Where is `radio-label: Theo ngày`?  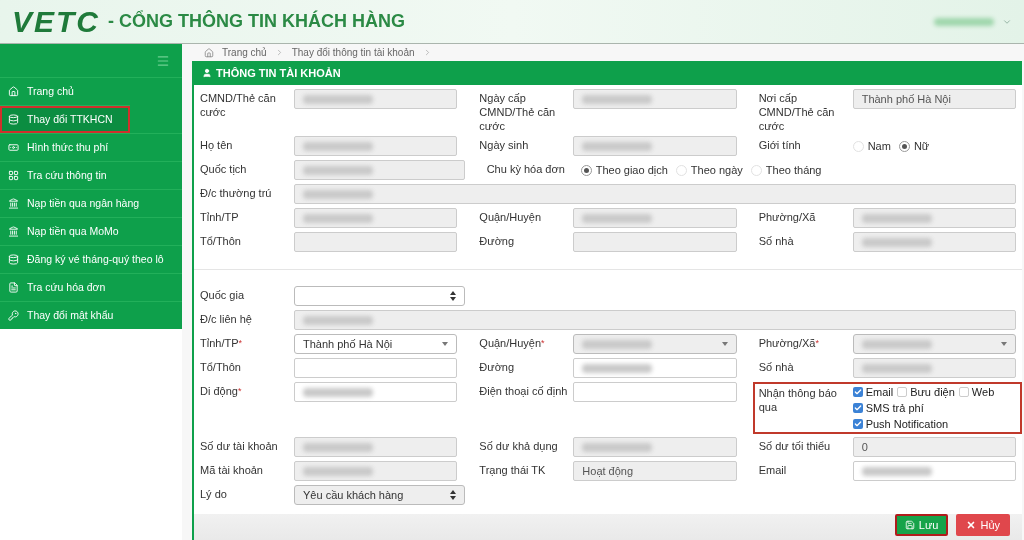
radio-label: Theo ngày is located at coordinates (716, 171).